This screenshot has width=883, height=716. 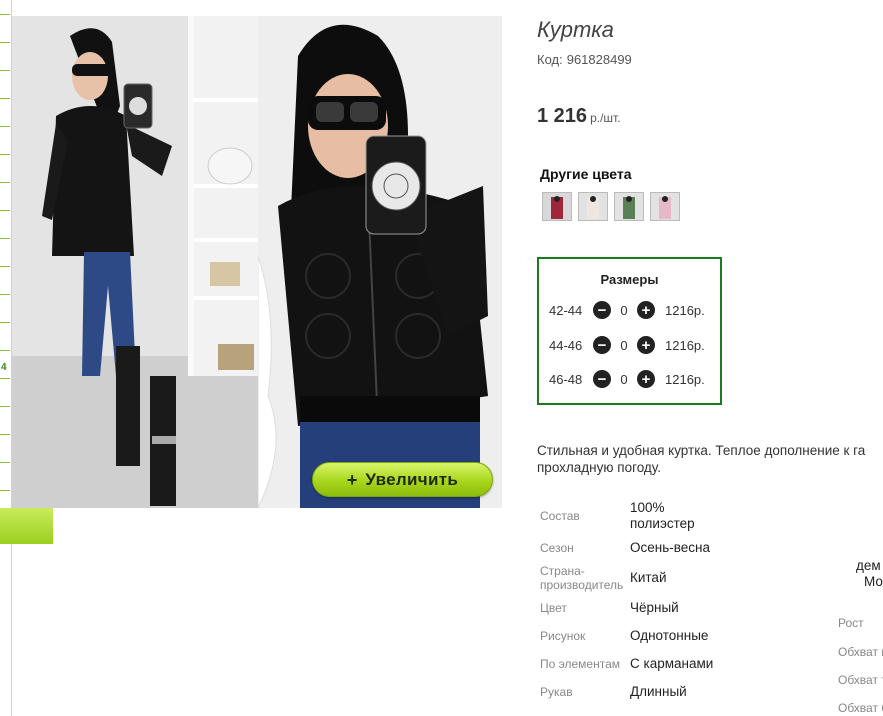 What do you see at coordinates (669, 635) in the screenshot?
I see `spec-value: Однотонные` at bounding box center [669, 635].